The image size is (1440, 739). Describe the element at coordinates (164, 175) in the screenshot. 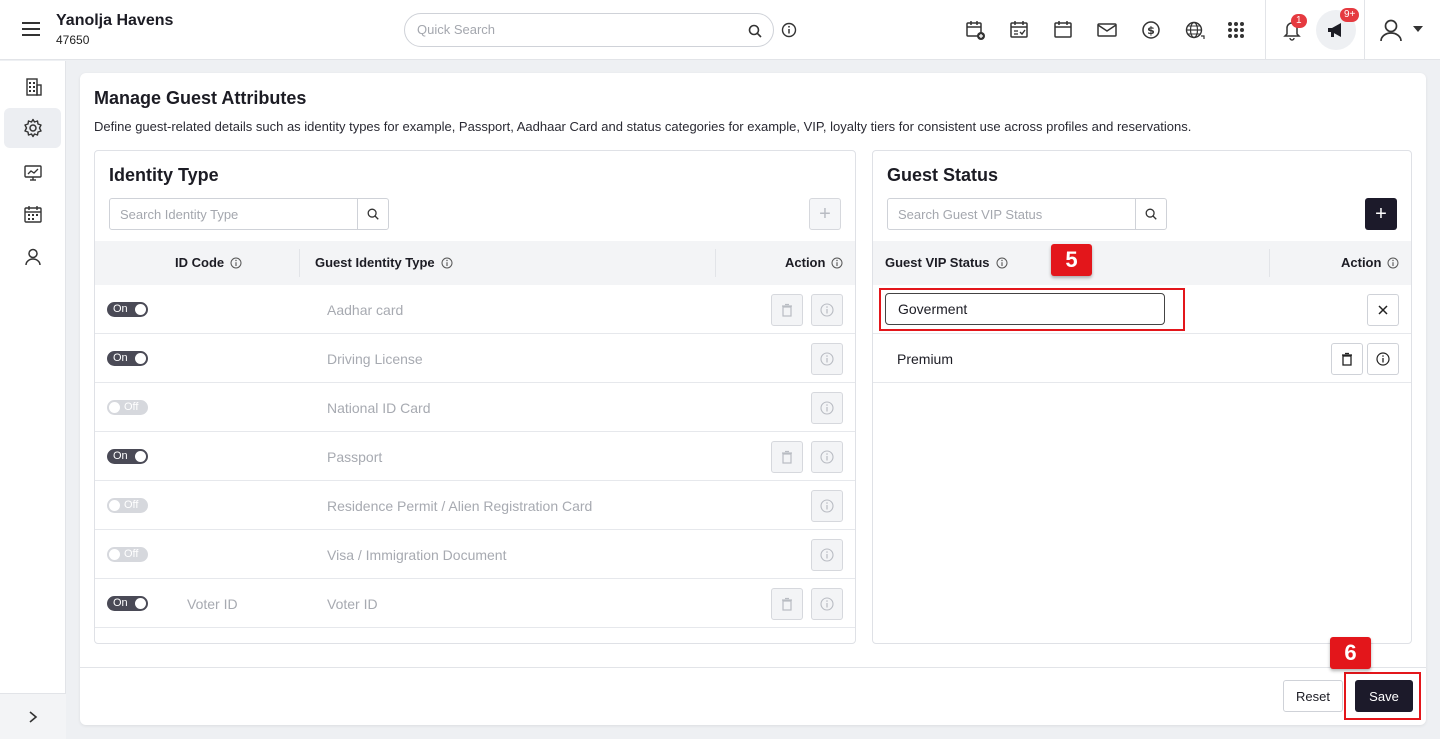

I see `identity-panel-title: Identity Type` at that location.